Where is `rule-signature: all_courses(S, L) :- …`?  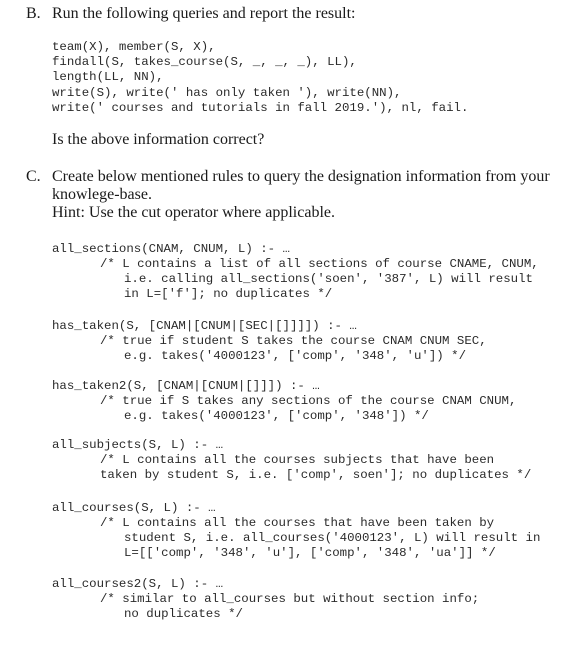 rule-signature: all_courses(S, L) :- … is located at coordinates (134, 508).